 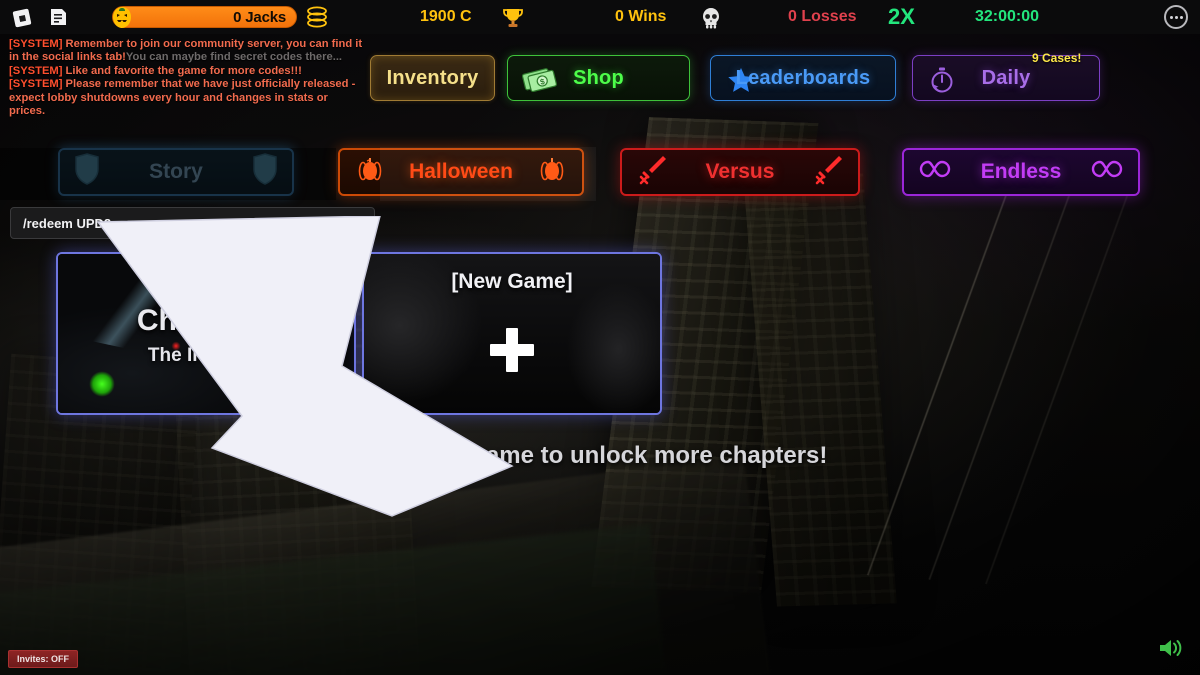 I want to click on leaderboards-label: Leaderboards, so click(x=803, y=77).